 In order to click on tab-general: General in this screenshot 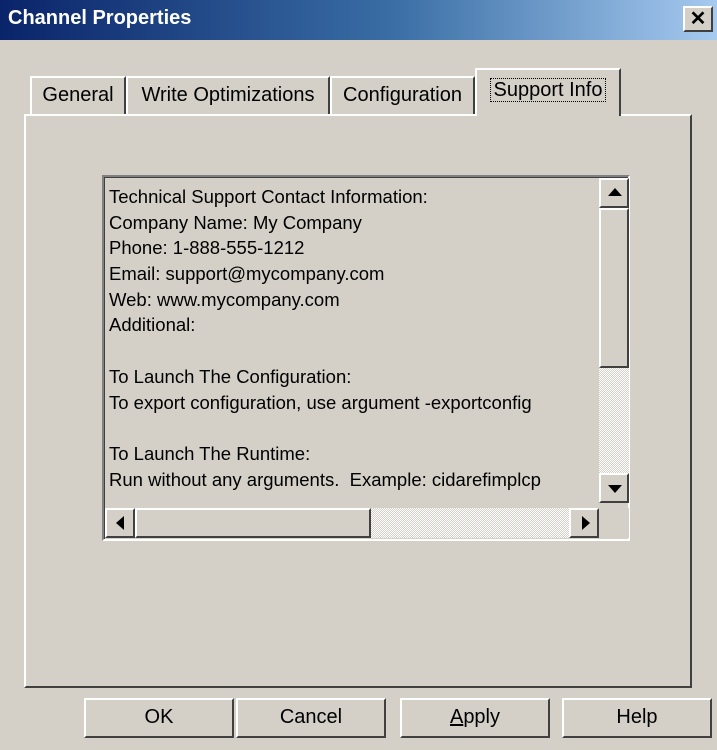, I will do `click(78, 95)`.